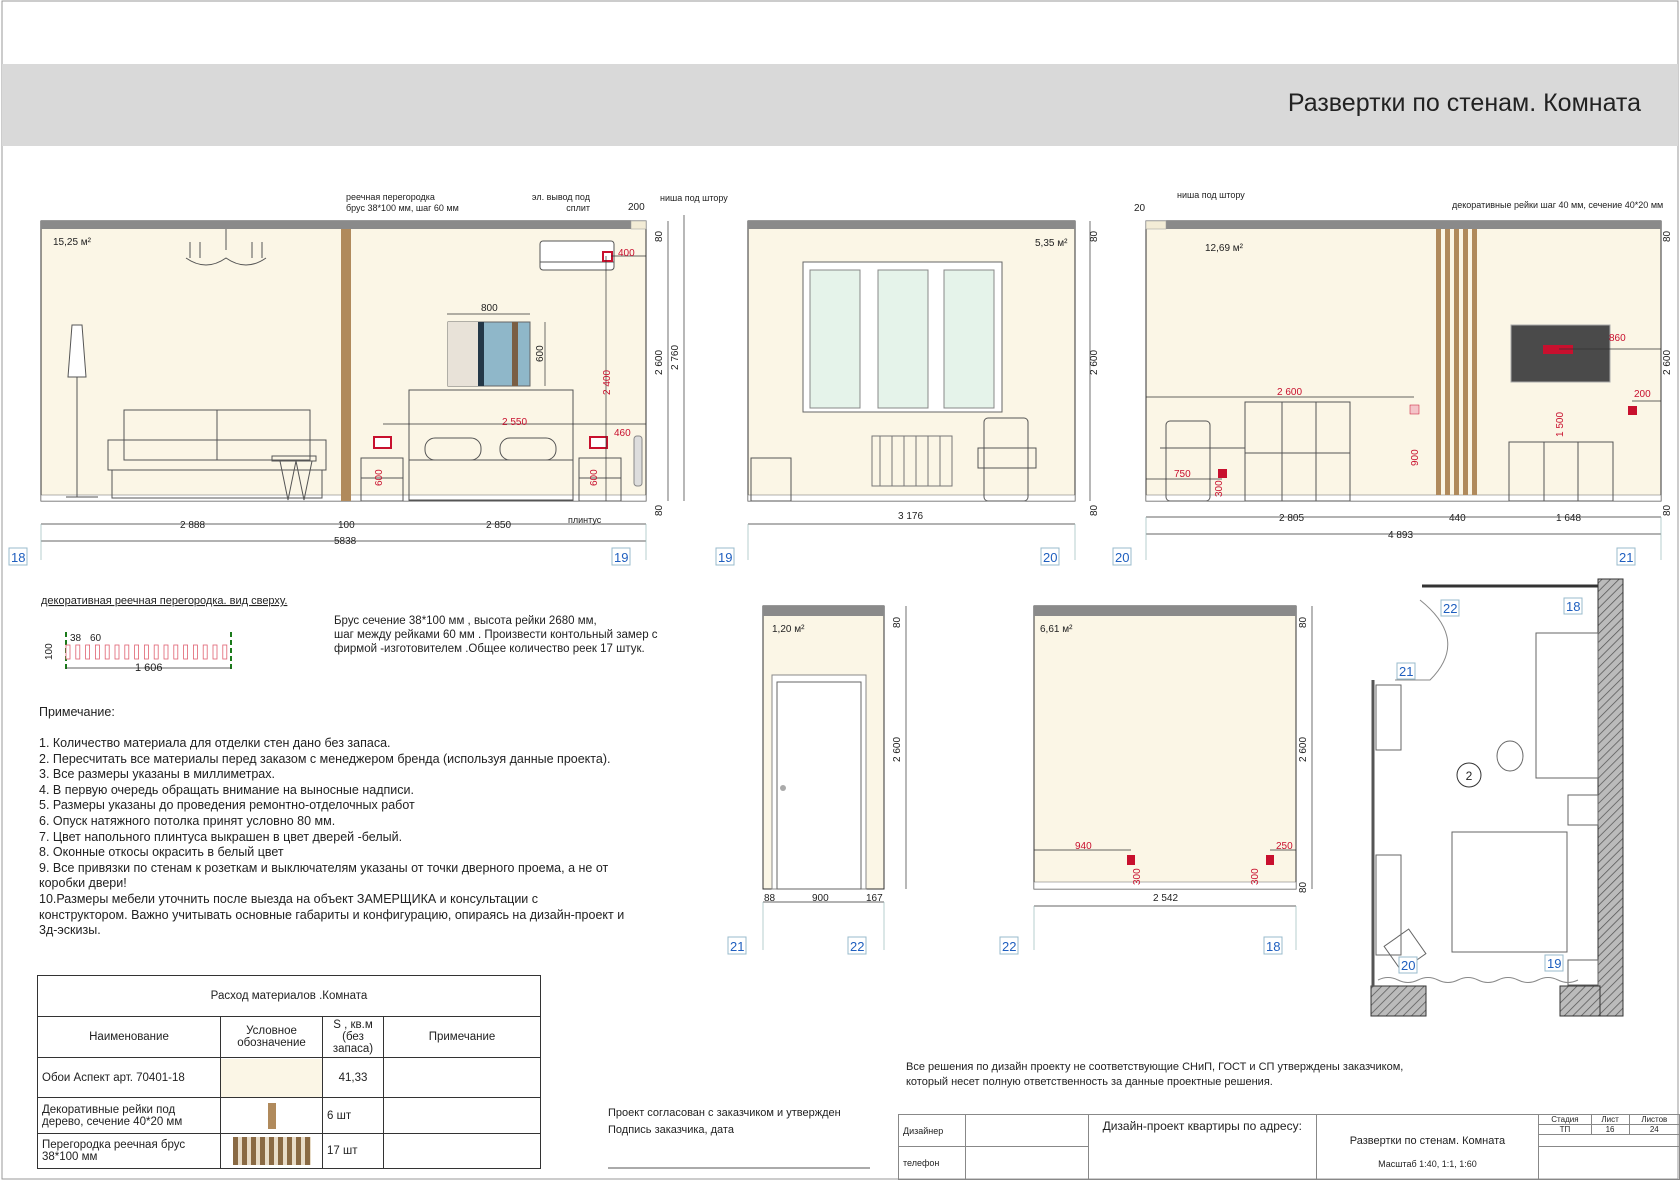  Describe the element at coordinates (638, 461) in the screenshot. I see `radiator-side-icon` at that location.